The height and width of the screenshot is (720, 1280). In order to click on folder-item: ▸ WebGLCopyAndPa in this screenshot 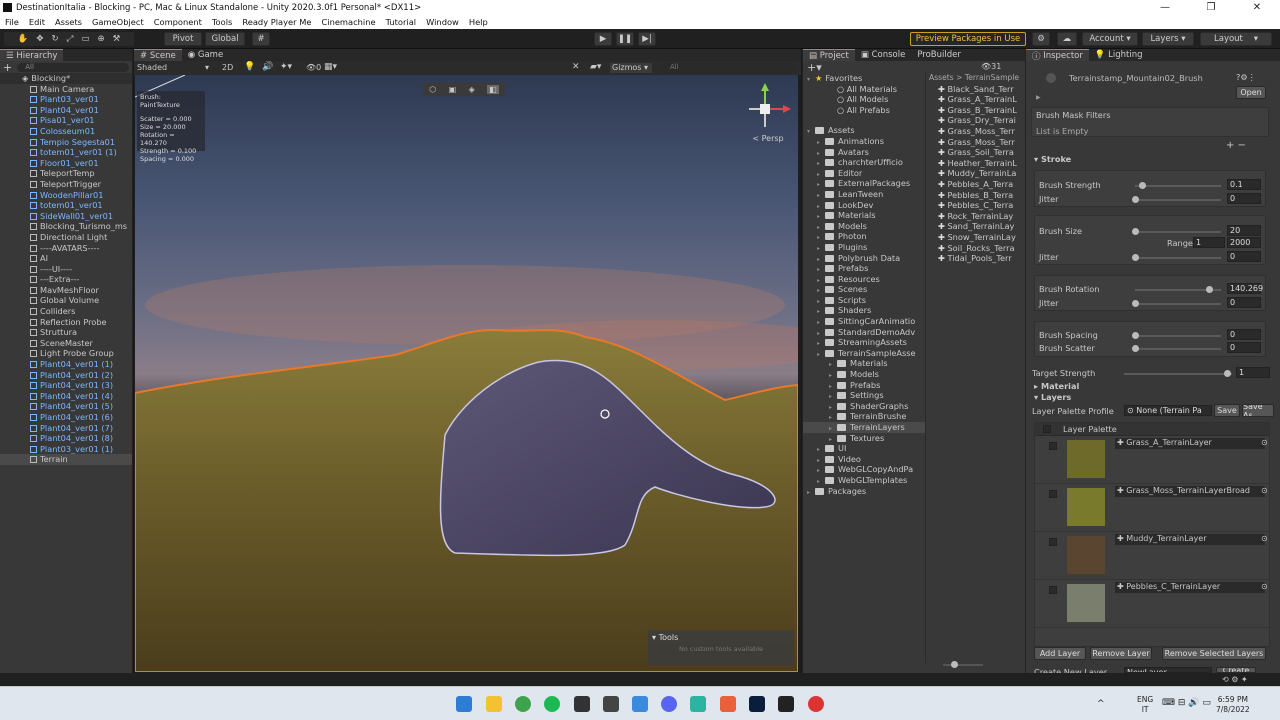, I will do `click(864, 469)`.